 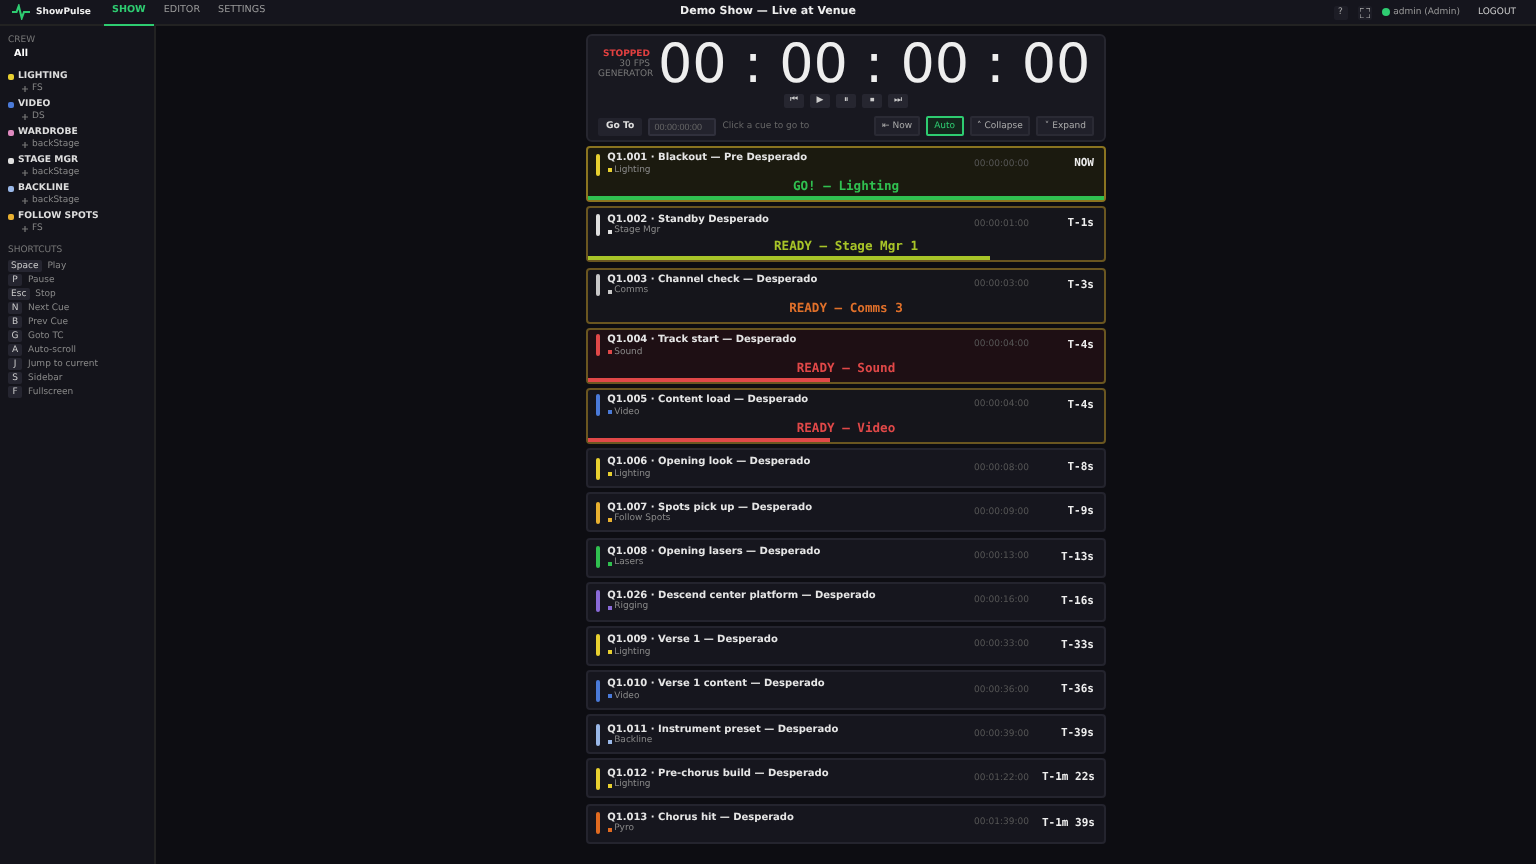 I want to click on logo-icon, so click(x=21, y=12).